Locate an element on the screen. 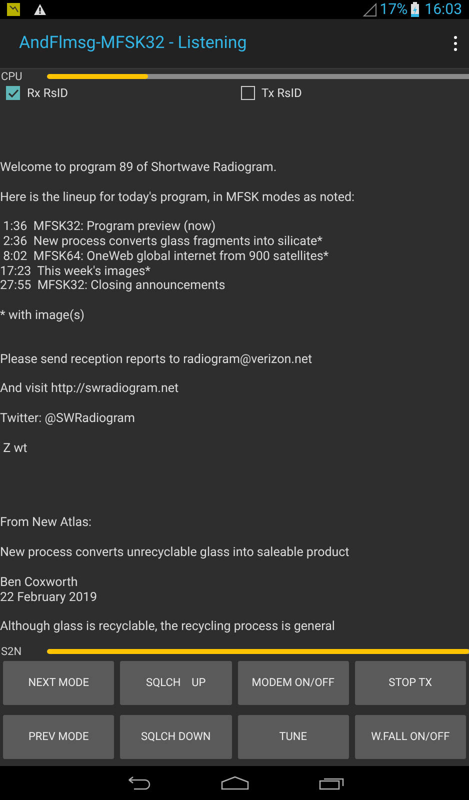 The image size is (469, 800). checkbox-label: Rx RsID is located at coordinates (47, 93).